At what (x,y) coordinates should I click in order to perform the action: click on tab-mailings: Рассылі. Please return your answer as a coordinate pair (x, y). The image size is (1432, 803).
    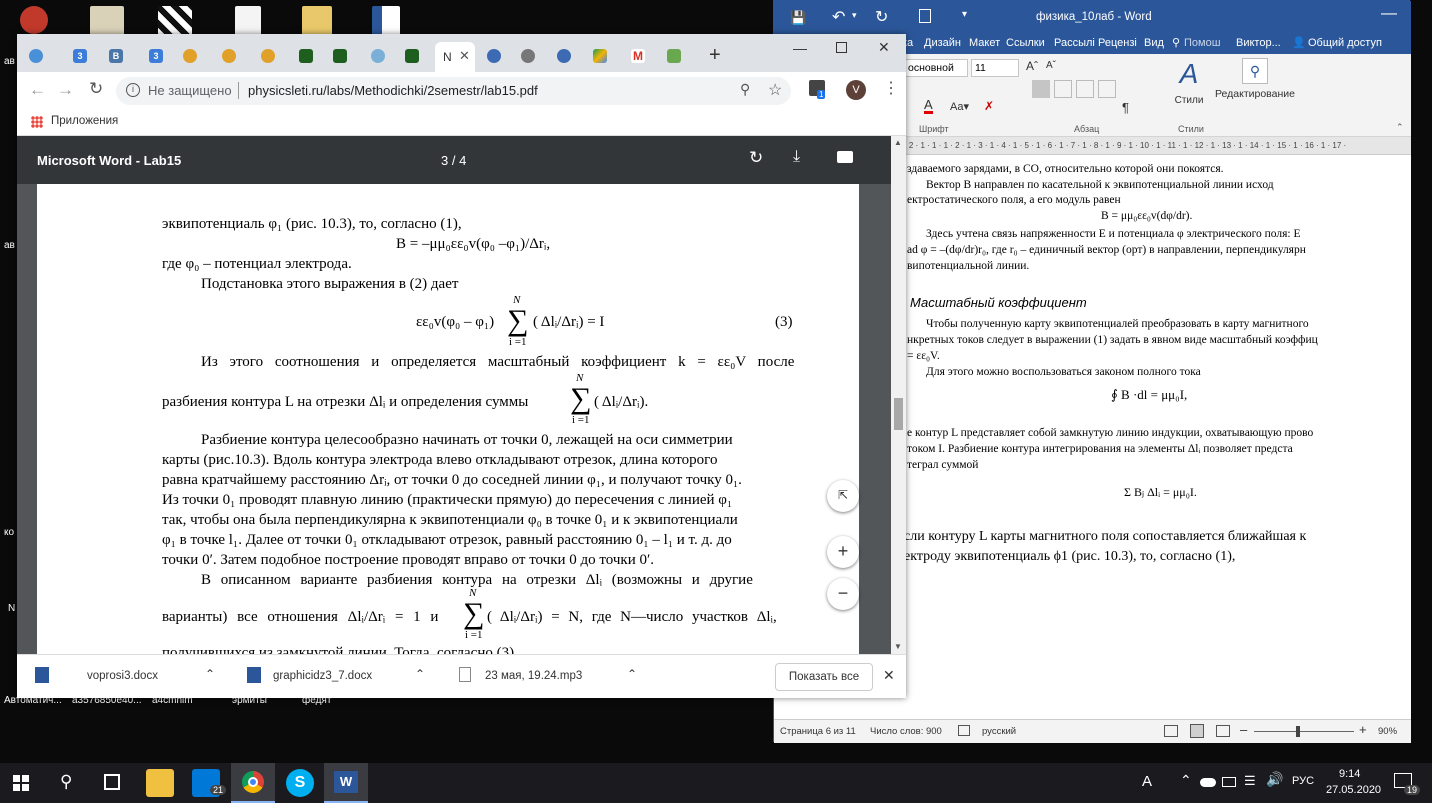
    Looking at the image, I should click on (1074, 43).